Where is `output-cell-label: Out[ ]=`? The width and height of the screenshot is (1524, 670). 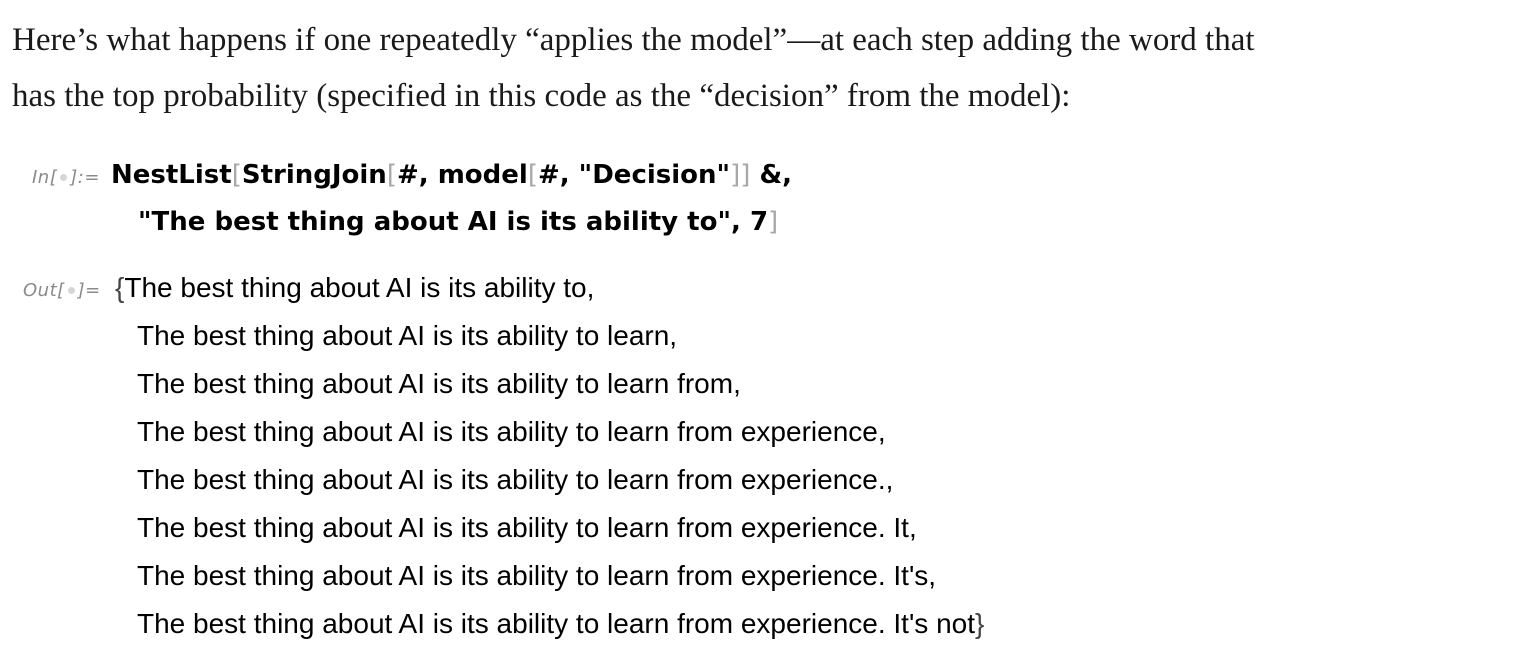 output-cell-label: Out[ ]= is located at coordinates (62, 290).